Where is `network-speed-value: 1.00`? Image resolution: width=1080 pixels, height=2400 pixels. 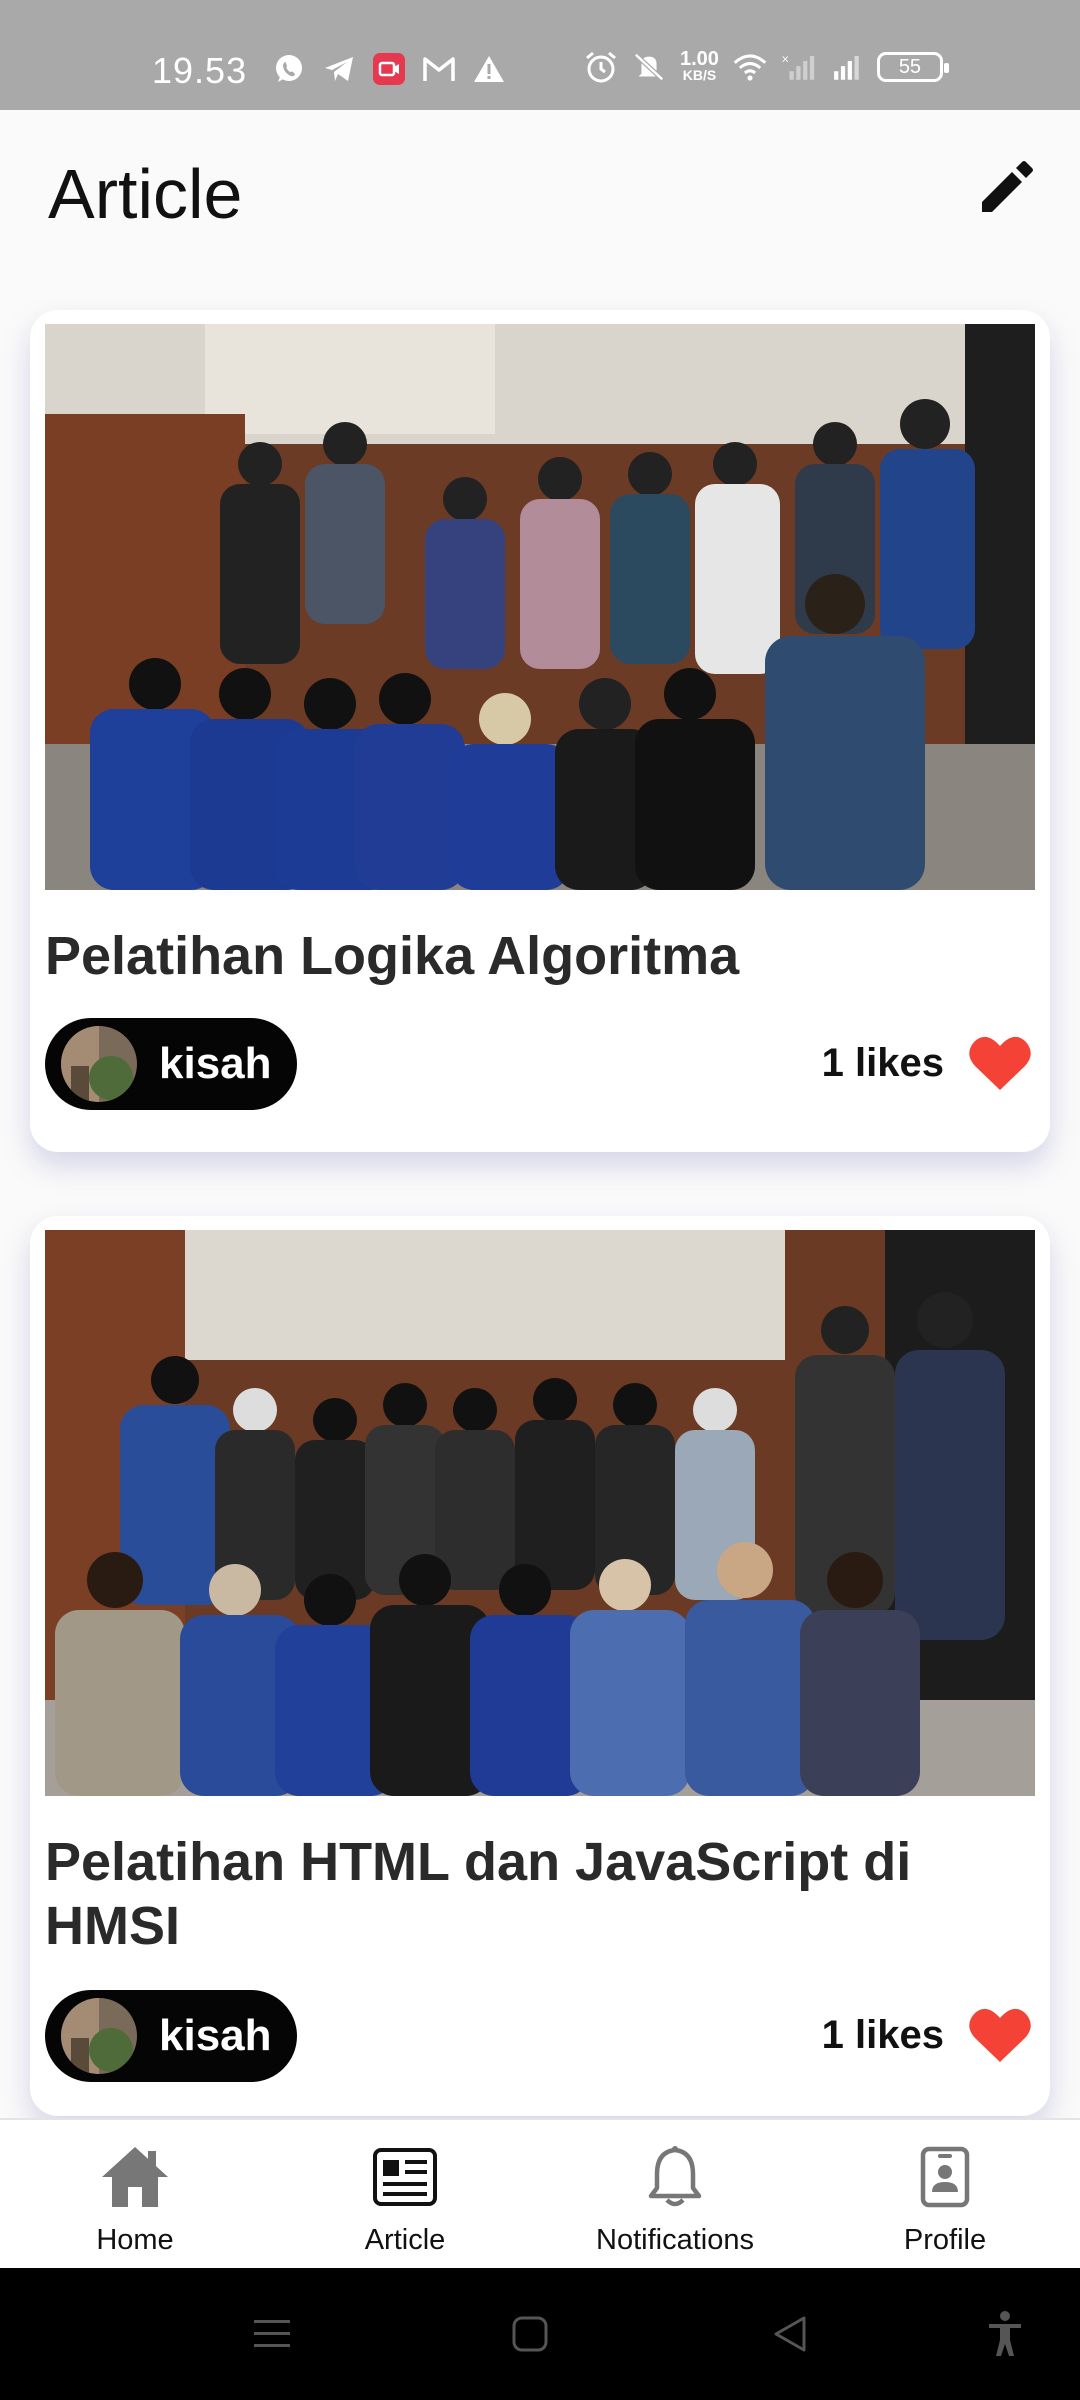
network-speed-value: 1.00 is located at coordinates (699, 59).